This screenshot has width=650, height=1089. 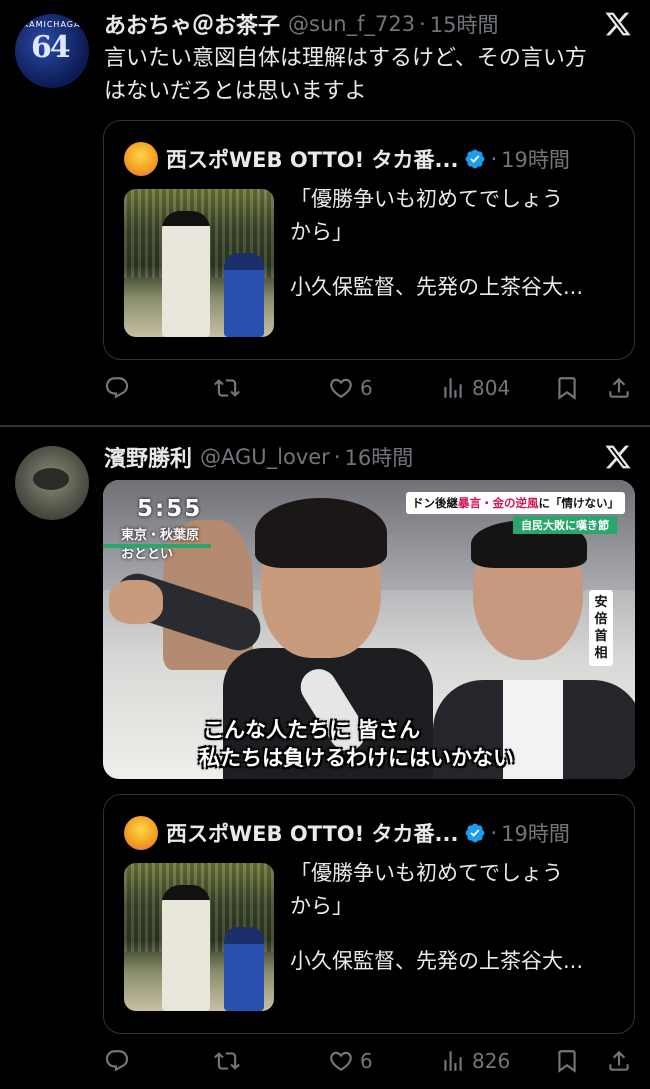 I want to click on user-avatar: KAMICHAGAWA 64, so click(x=52, y=51).